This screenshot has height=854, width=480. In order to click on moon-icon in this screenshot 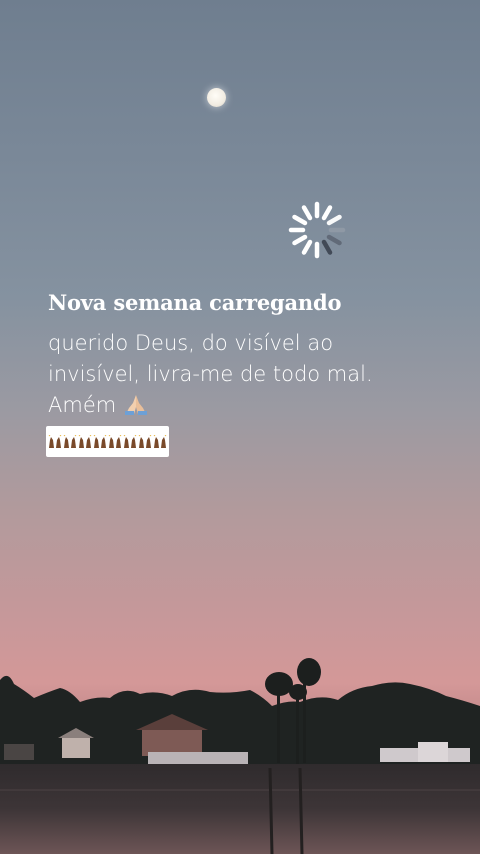, I will do `click(216, 97)`.